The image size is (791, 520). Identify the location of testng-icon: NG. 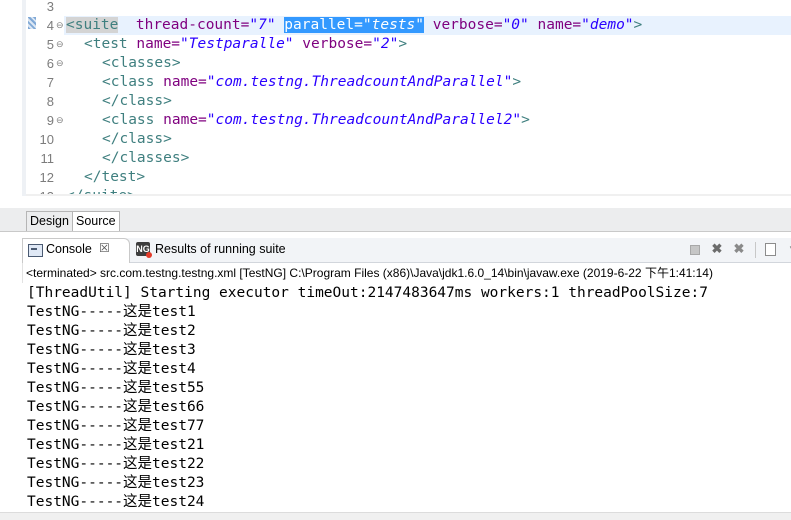
(144, 250).